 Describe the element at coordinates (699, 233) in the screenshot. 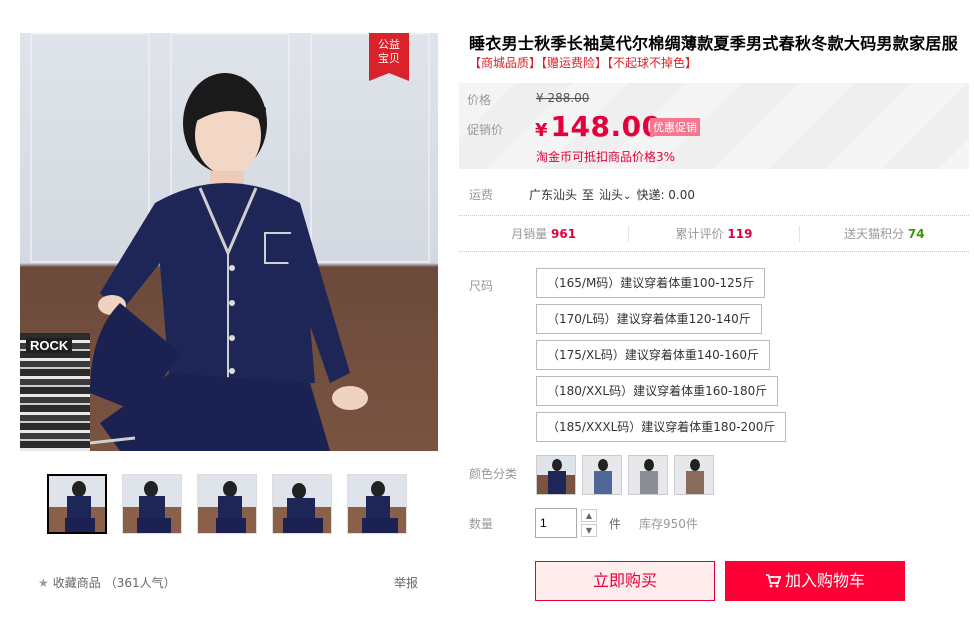

I see `stat-label: 累计评价` at that location.